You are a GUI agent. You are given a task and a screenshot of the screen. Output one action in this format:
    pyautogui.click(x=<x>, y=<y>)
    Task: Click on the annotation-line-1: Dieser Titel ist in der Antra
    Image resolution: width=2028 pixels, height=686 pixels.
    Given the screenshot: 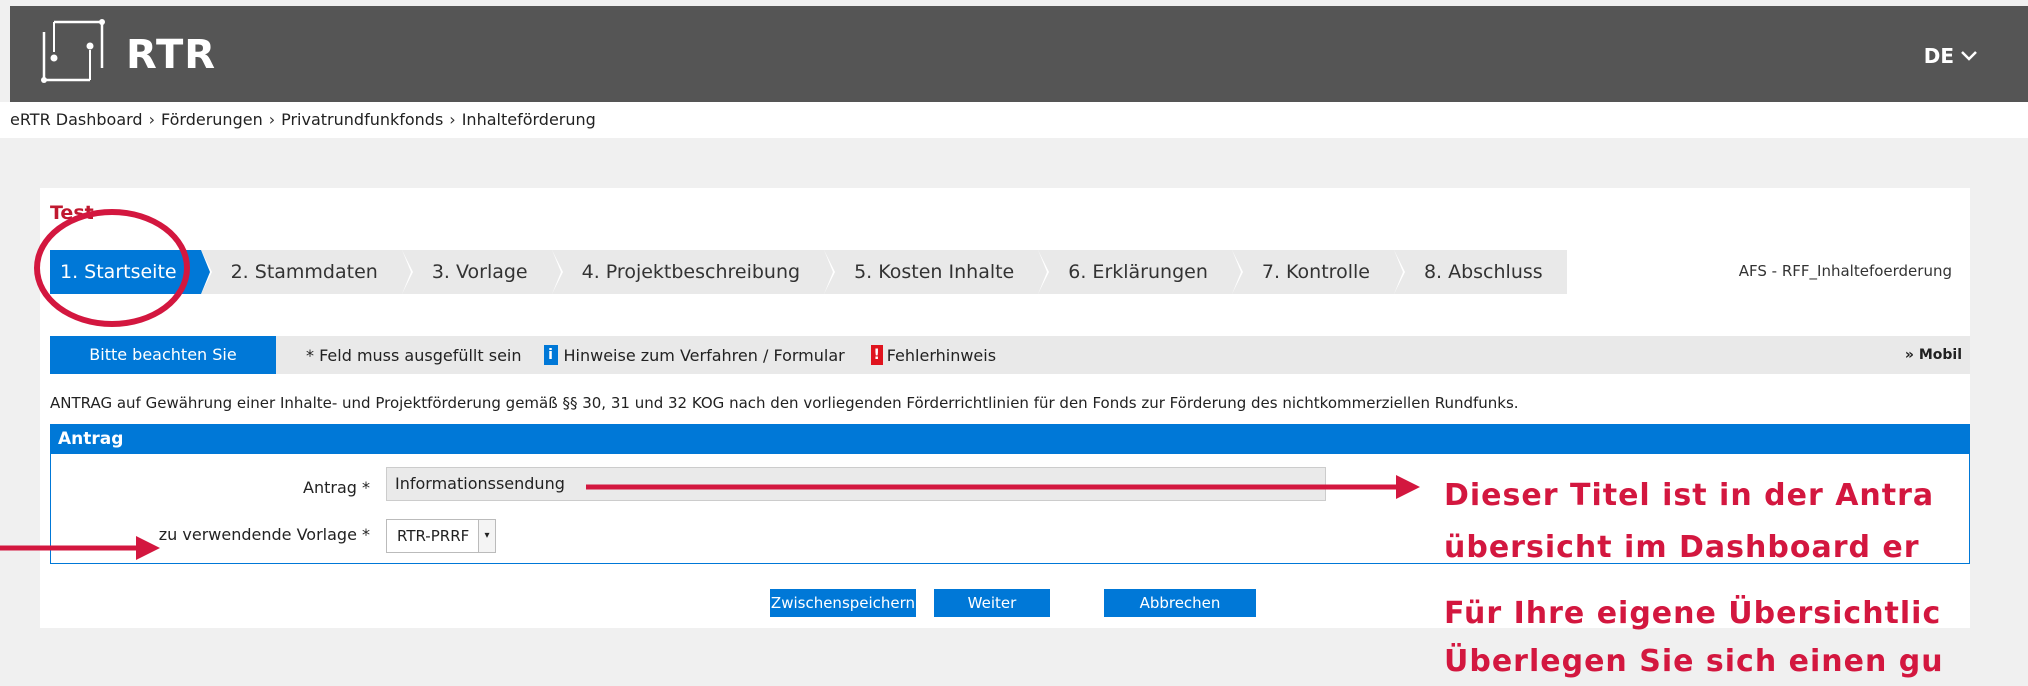 What is the action you would take?
    pyautogui.click(x=1689, y=495)
    